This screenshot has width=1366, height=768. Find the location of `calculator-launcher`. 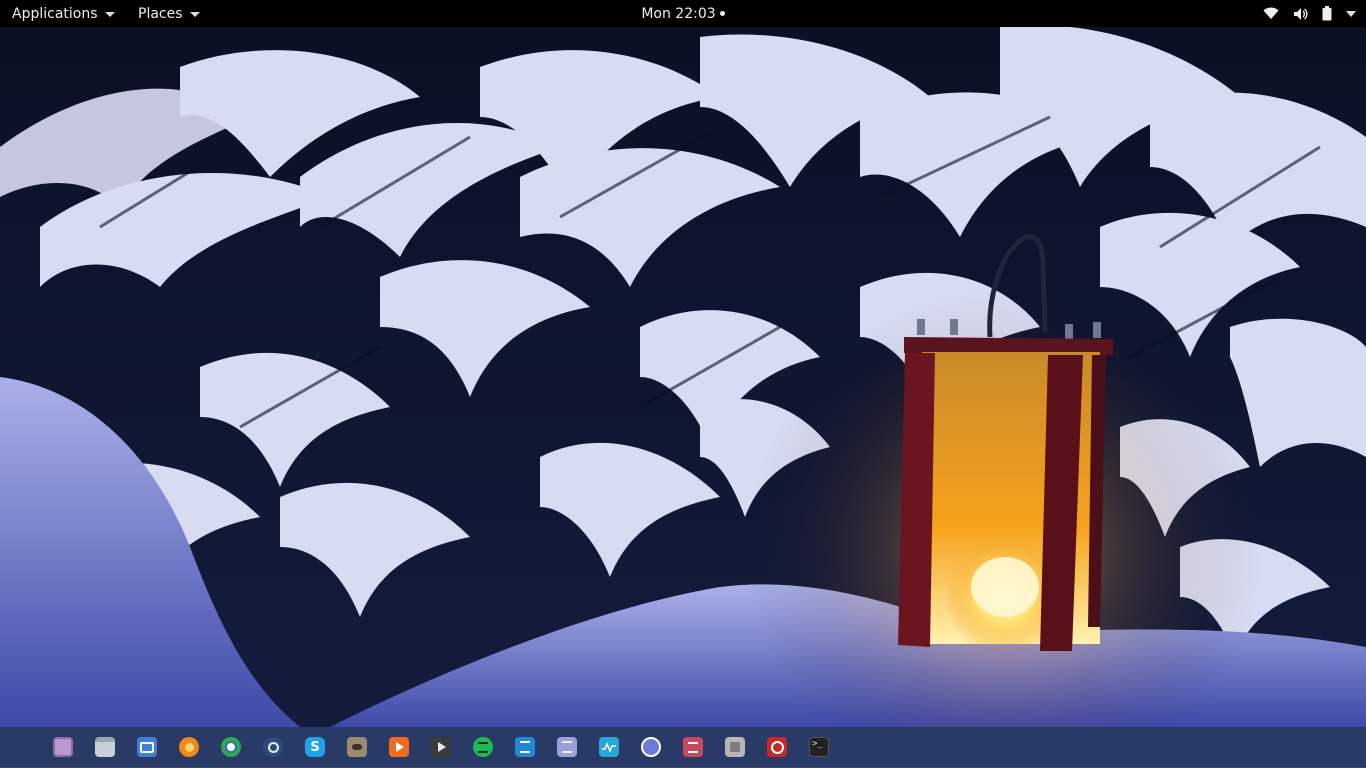

calculator-launcher is located at coordinates (735, 747).